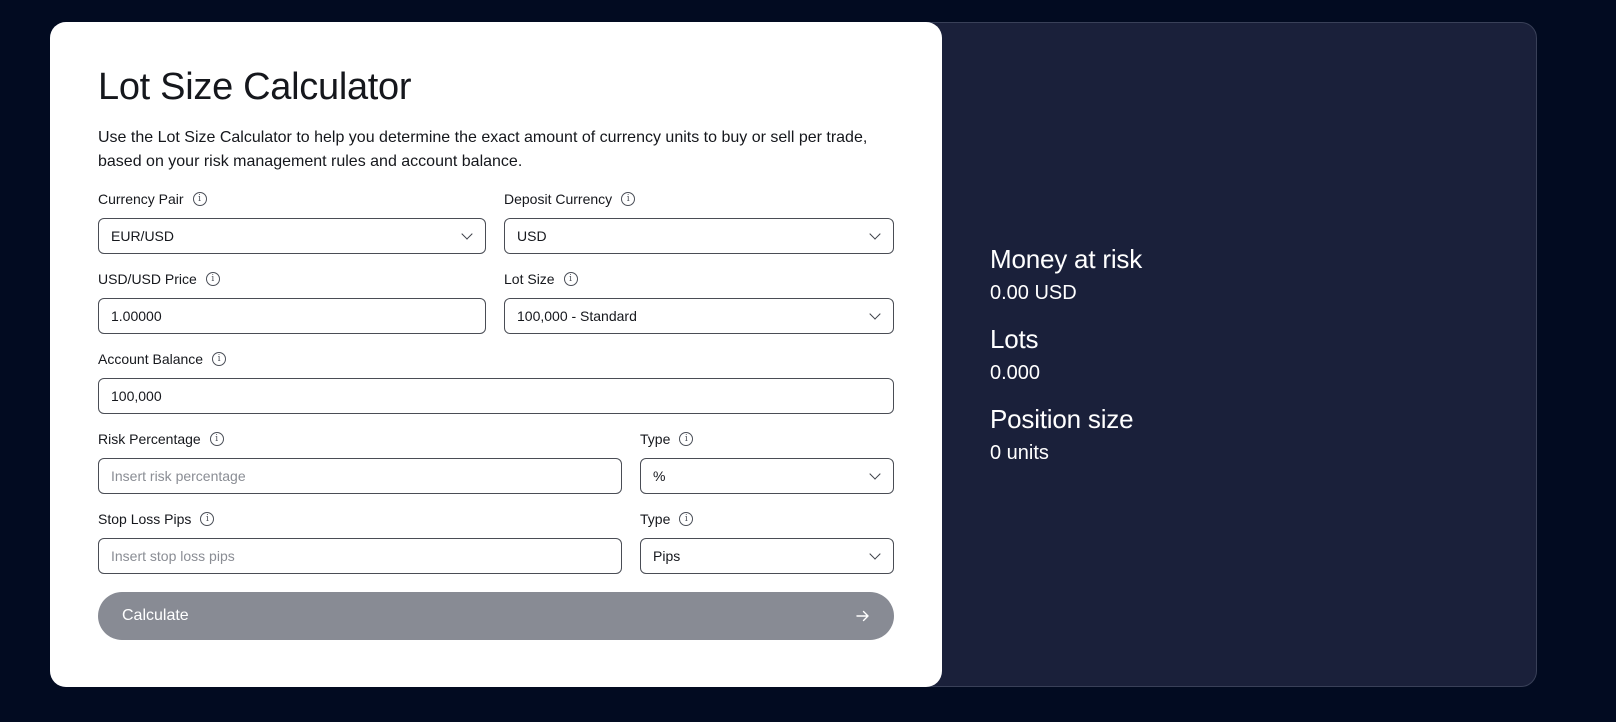  I want to click on account-balance-input-wrapper, so click(496, 396).